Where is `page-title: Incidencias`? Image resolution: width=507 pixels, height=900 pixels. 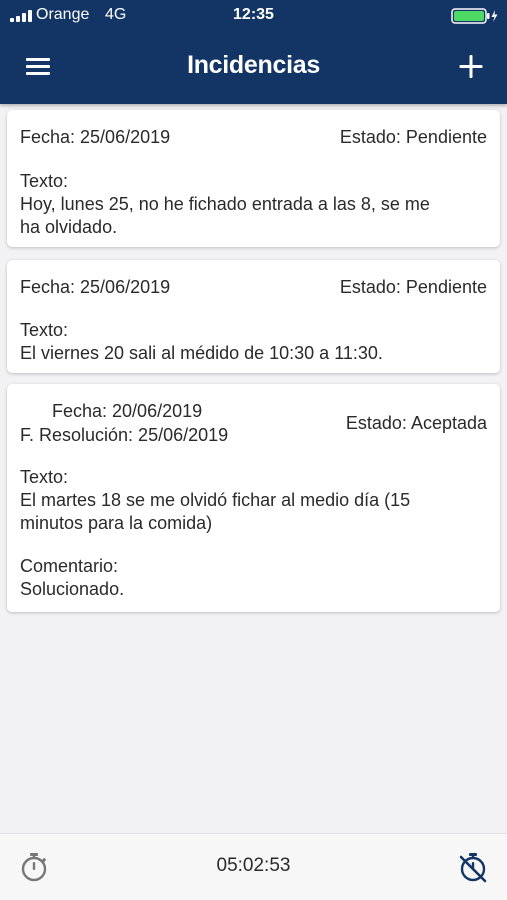
page-title: Incidencias is located at coordinates (253, 65).